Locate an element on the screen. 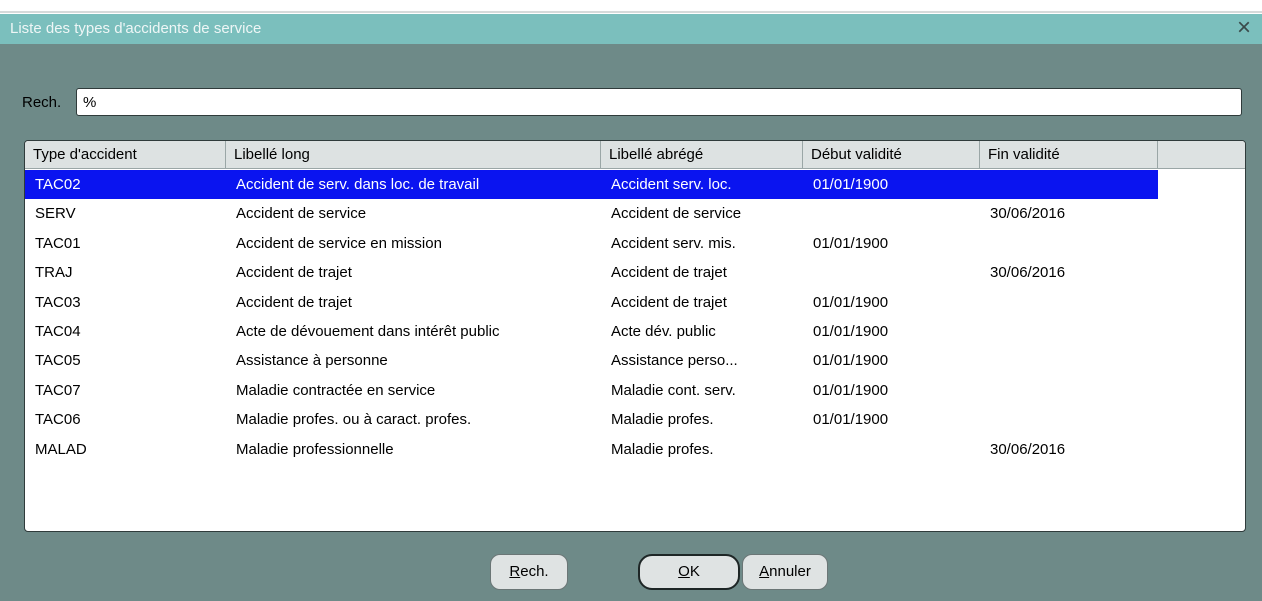  cell-type: TAC05 is located at coordinates (58, 361).